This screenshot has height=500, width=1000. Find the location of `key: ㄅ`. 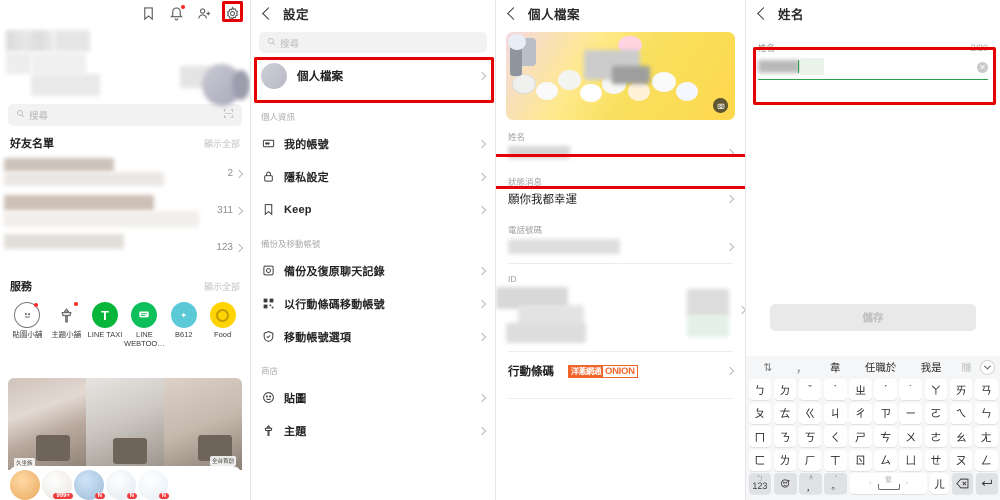

key: ㄅ is located at coordinates (760, 389).